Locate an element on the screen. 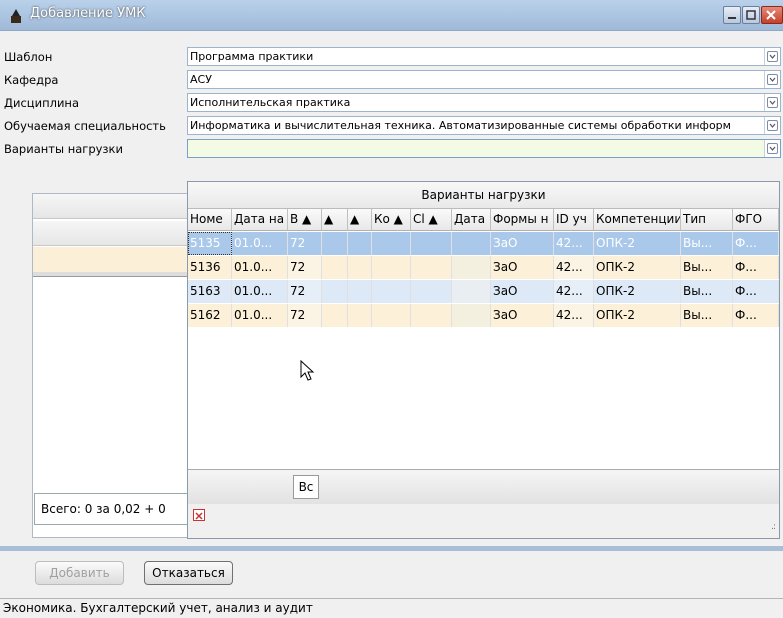 Image resolution: width=783 pixels, height=618 pixels. column-header: ID уч is located at coordinates (574, 220).